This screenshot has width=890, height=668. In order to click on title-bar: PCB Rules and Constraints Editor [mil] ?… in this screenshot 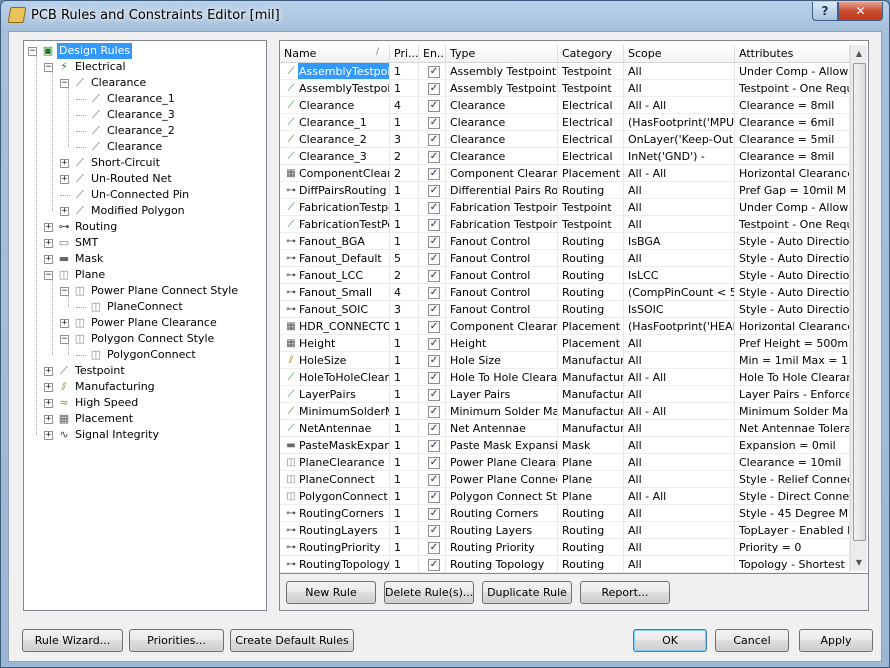, I will do `click(445, 16)`.